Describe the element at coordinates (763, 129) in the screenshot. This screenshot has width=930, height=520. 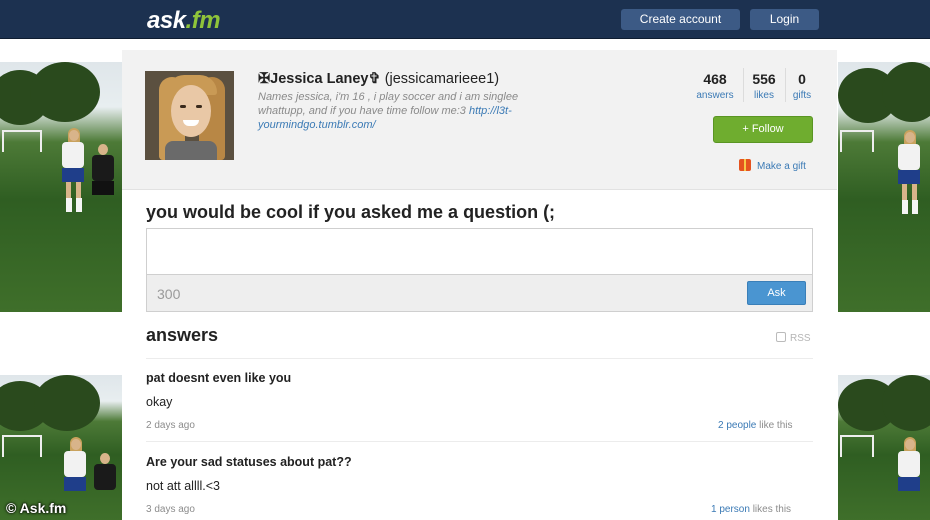
I see `follow-button: + Follow` at that location.